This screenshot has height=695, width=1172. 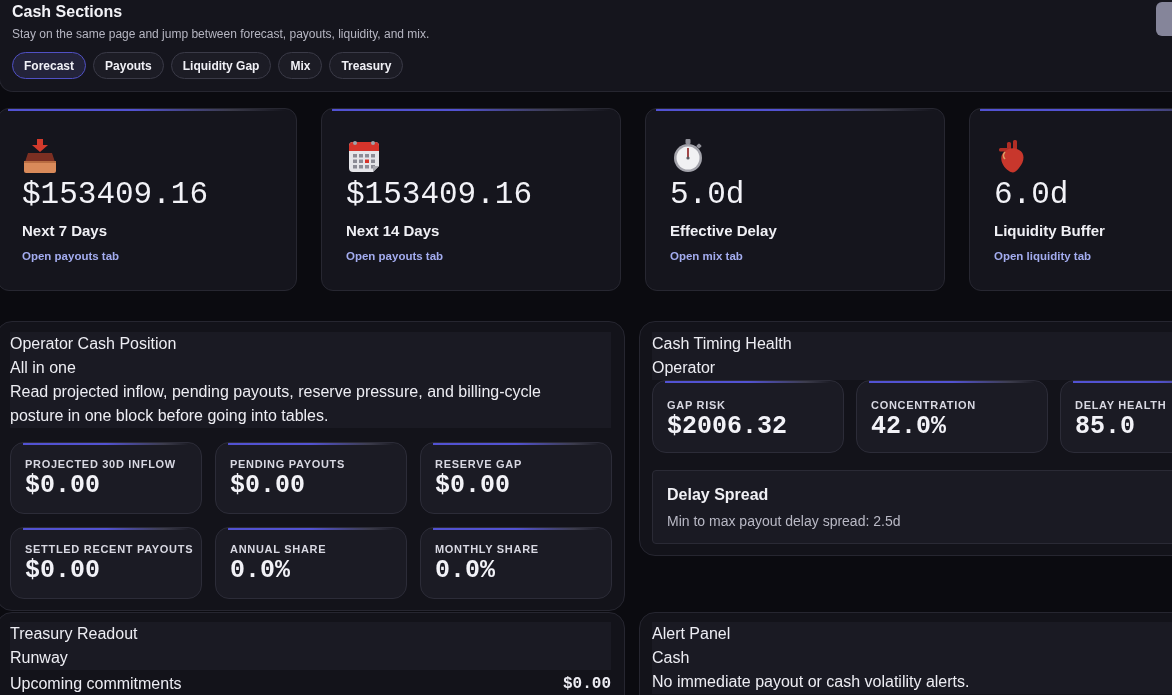 I want to click on panel-title: Treasury Readout, so click(x=74, y=634).